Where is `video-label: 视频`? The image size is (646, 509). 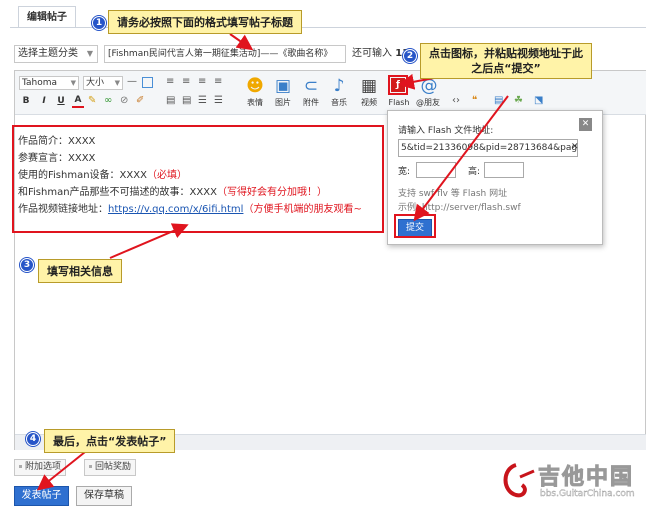 video-label: 视频 is located at coordinates (369, 102).